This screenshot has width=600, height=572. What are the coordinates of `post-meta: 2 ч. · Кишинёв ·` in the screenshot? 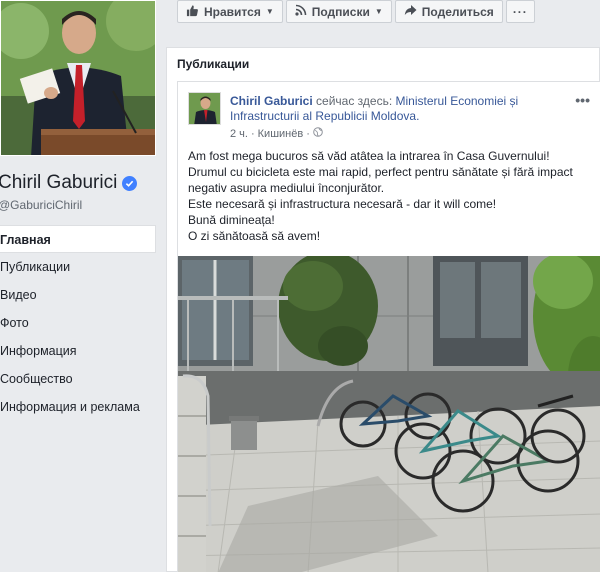 It's located at (276, 133).